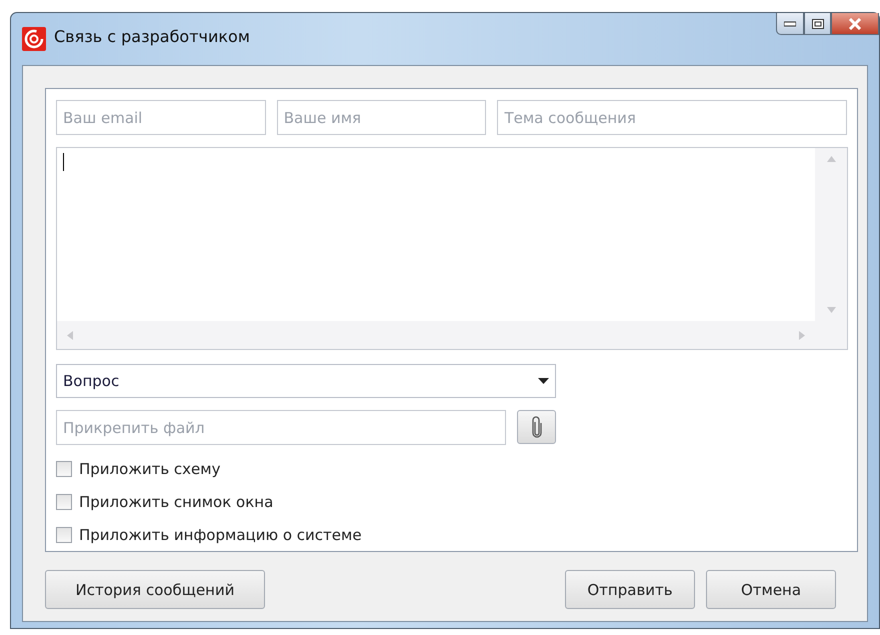  I want to click on maximize-button, so click(817, 24).